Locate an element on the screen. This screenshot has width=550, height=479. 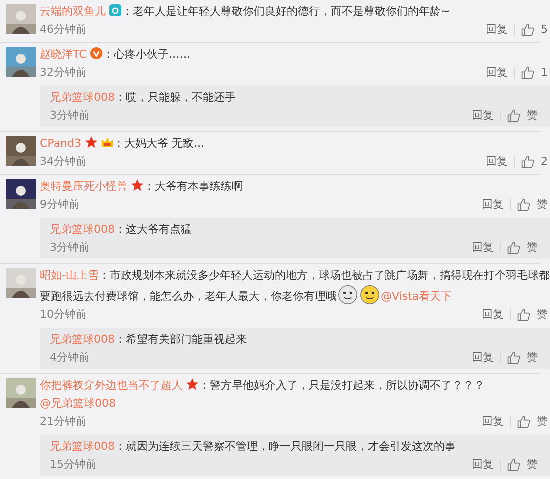
comment-text: 奥特曼压死小怪兽 ：大爷有本事练练啊 is located at coordinates (142, 186).